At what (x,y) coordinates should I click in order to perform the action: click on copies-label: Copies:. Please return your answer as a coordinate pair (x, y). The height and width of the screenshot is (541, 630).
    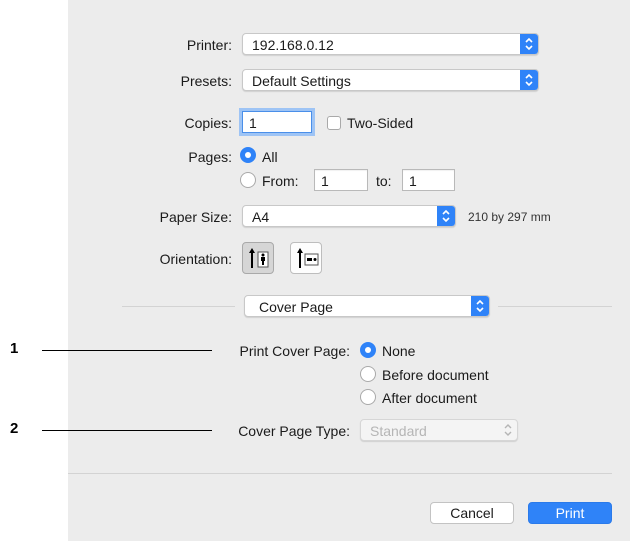
    Looking at the image, I should click on (208, 123).